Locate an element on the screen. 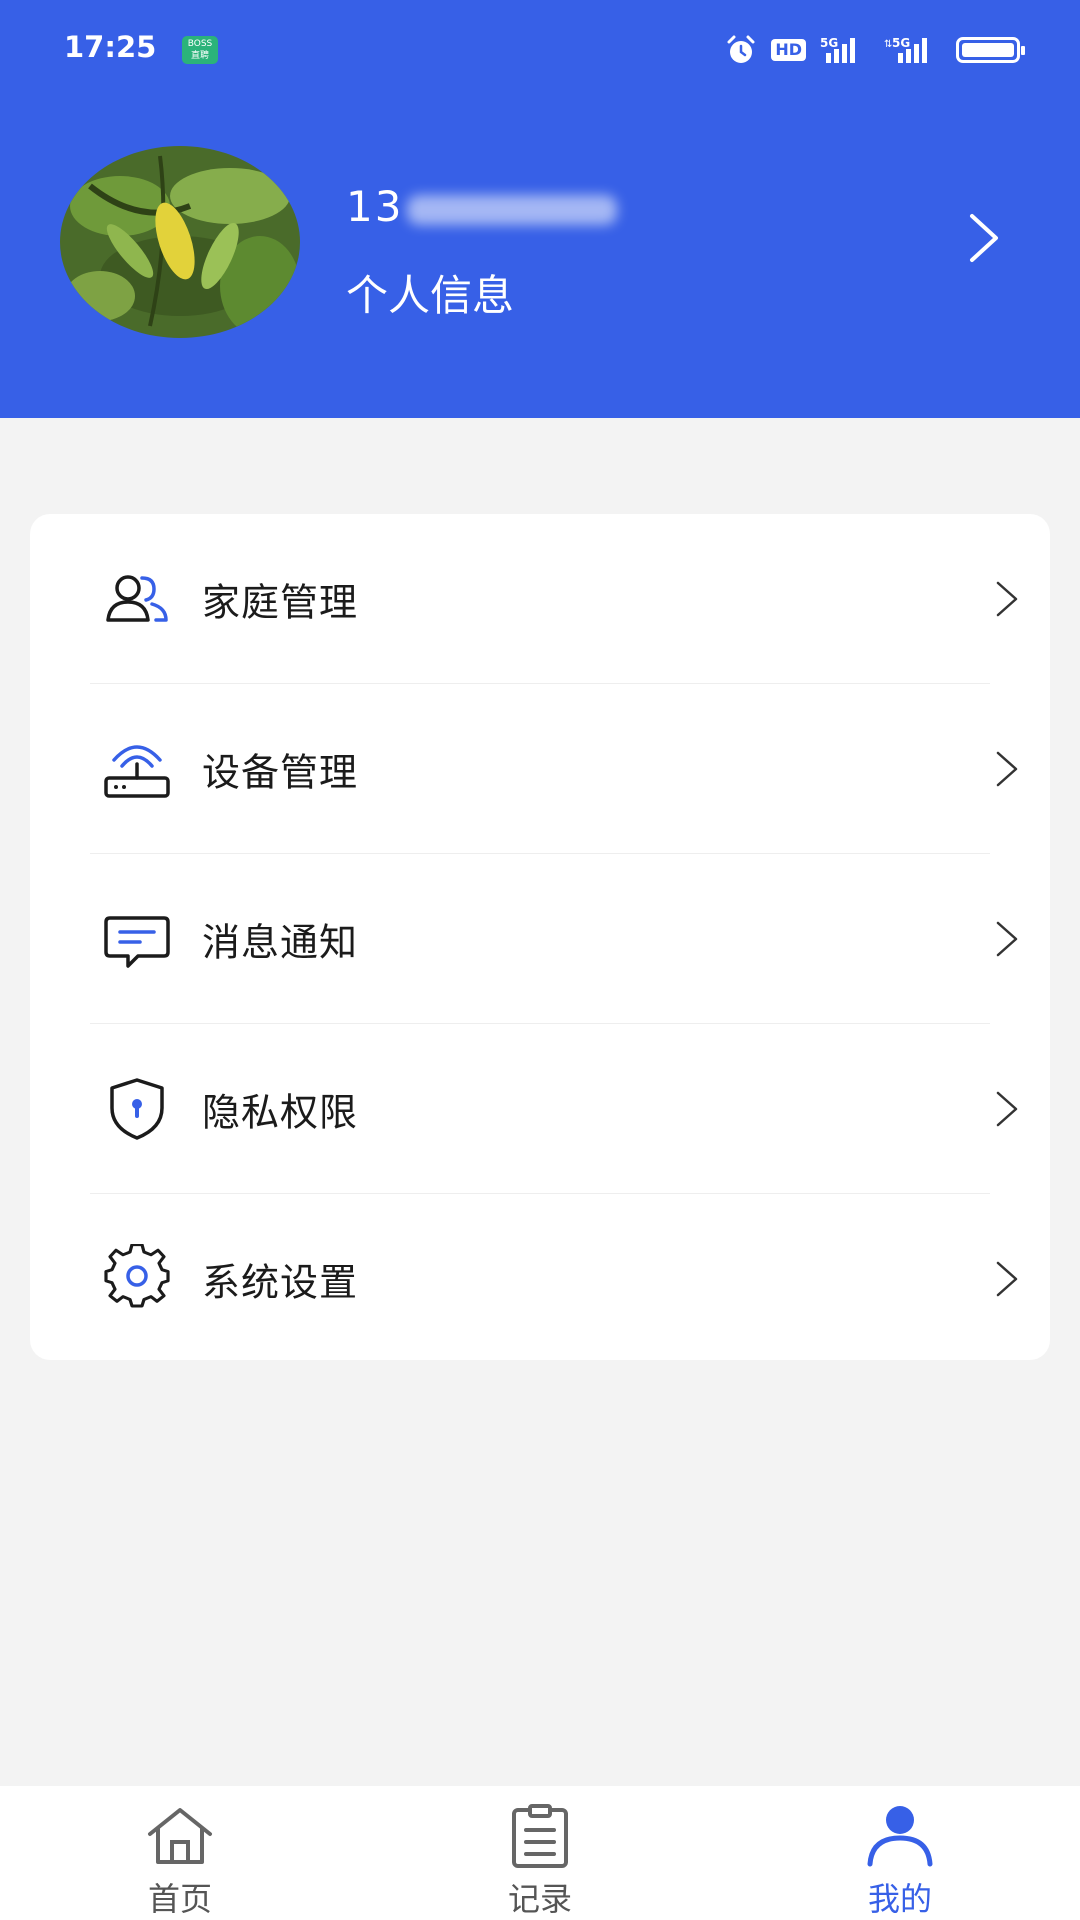 The width and height of the screenshot is (1080, 1920). status-bar: 17:25 BOSS 直聘 HD 5G ⇅ 5G is located at coordinates (540, 50).